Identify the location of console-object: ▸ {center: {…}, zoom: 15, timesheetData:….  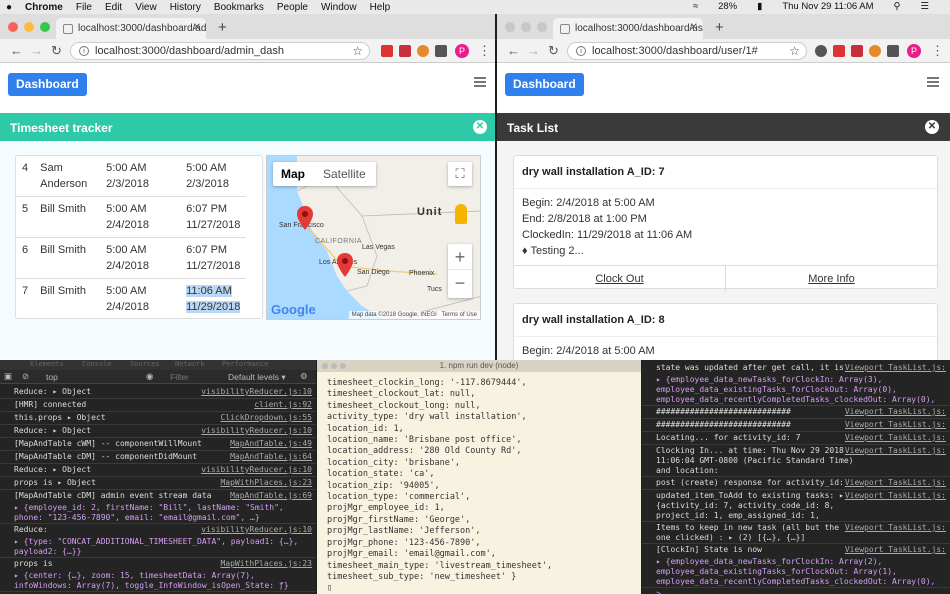
(158, 581).